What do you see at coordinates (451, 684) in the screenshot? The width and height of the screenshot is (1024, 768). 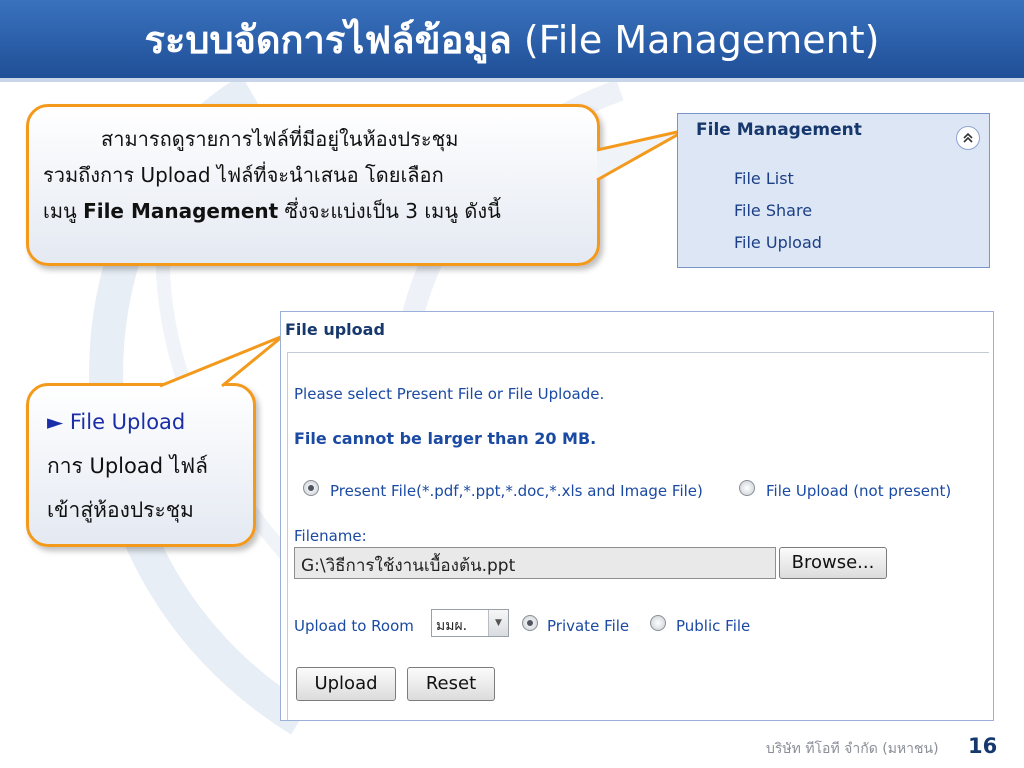 I see `reset-button: Reset` at bounding box center [451, 684].